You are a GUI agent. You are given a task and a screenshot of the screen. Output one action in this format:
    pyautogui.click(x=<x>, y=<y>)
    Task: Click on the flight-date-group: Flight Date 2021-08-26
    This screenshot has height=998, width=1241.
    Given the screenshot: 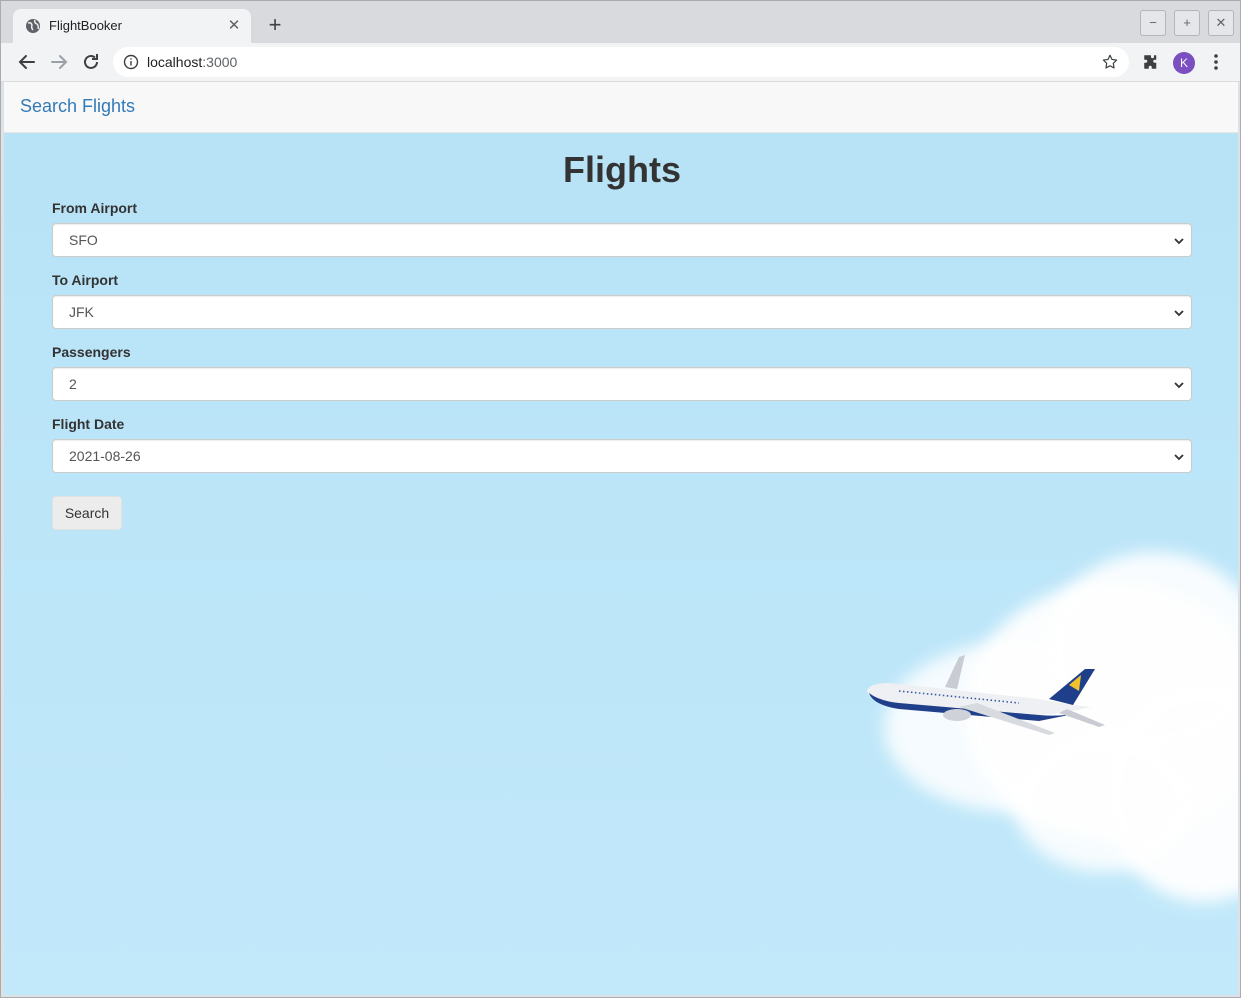 What is the action you would take?
    pyautogui.click(x=622, y=444)
    